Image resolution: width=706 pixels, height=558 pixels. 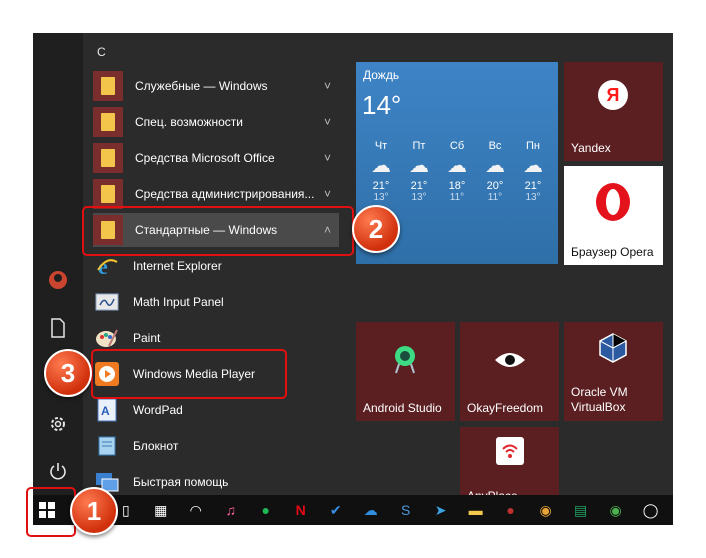 I want to click on wifi-icon, so click(x=510, y=451).